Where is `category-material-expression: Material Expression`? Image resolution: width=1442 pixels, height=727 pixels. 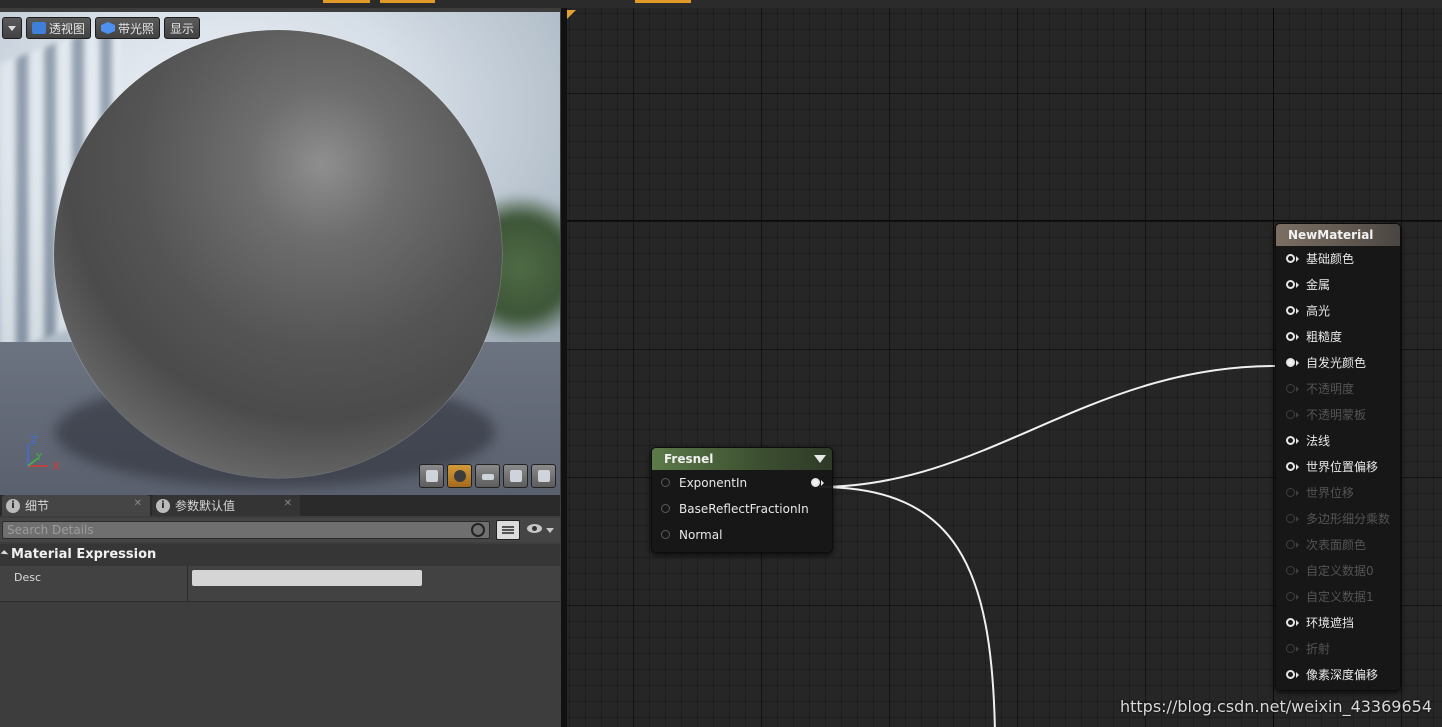 category-material-expression: Material Expression is located at coordinates (280, 555).